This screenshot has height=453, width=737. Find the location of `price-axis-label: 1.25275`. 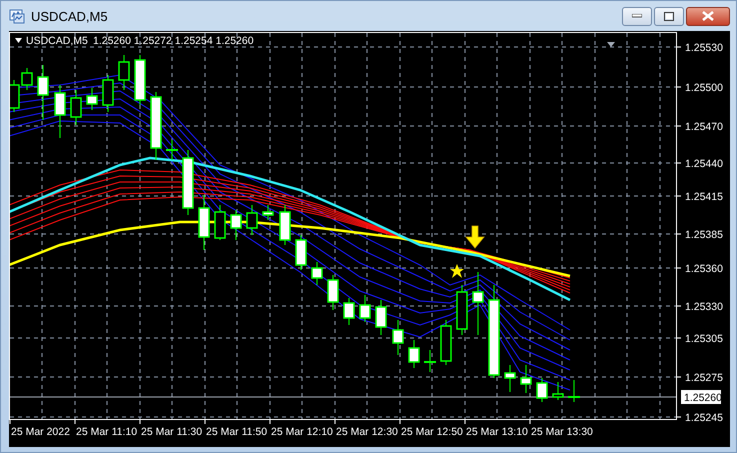

price-axis-label: 1.25275 is located at coordinates (704, 378).